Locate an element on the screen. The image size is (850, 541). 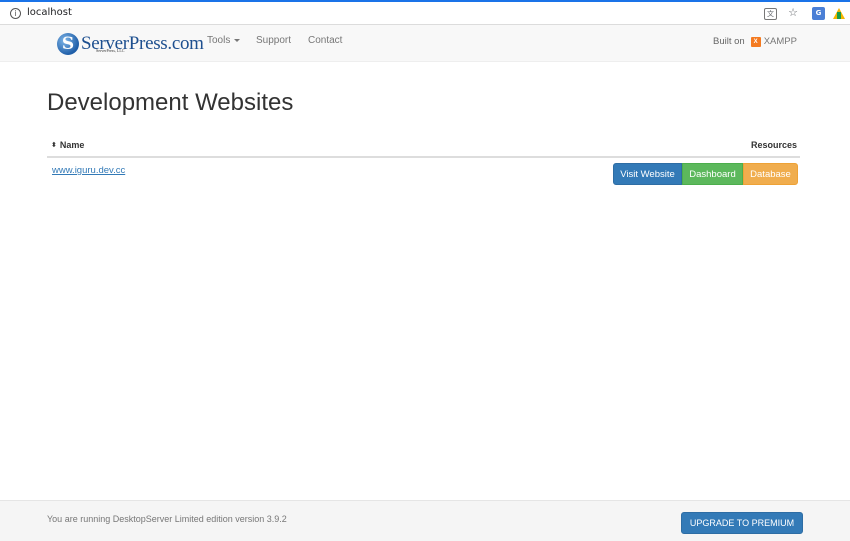
browser-address-bar: i localhost 文 ☆ G is located at coordinates (425, 12).